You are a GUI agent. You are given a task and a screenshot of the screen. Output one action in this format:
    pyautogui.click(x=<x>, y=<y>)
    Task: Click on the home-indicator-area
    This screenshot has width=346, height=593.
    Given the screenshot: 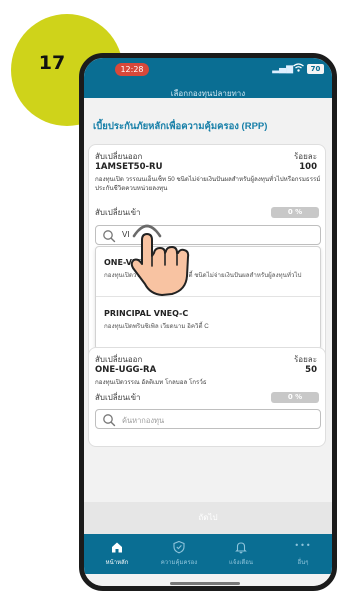 What is the action you would take?
    pyautogui.click(x=208, y=580)
    